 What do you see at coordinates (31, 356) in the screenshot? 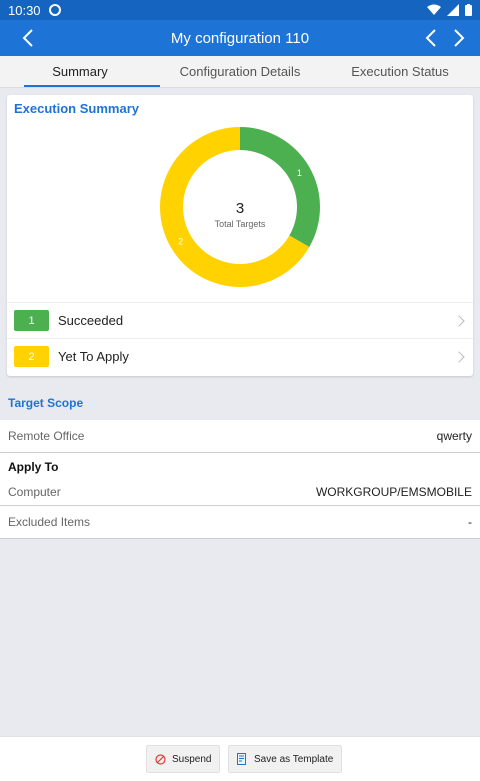
I see `yet-to-apply-count-badge: 2` at bounding box center [31, 356].